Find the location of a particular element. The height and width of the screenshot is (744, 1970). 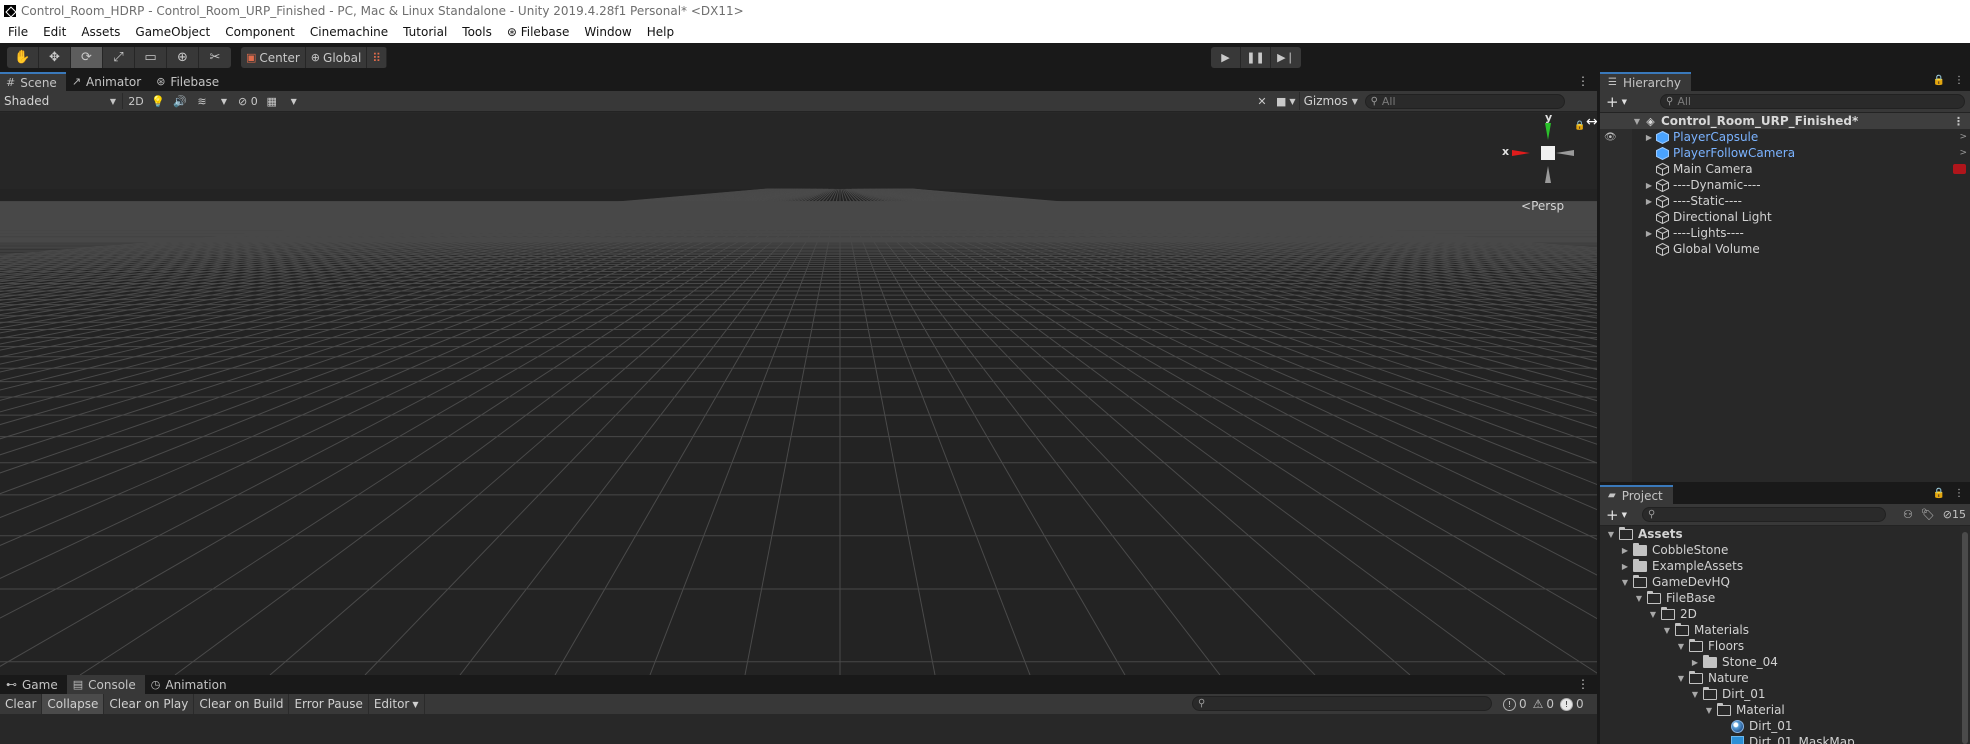

search-by-type-icon: ⚇ is located at coordinates (1908, 514).